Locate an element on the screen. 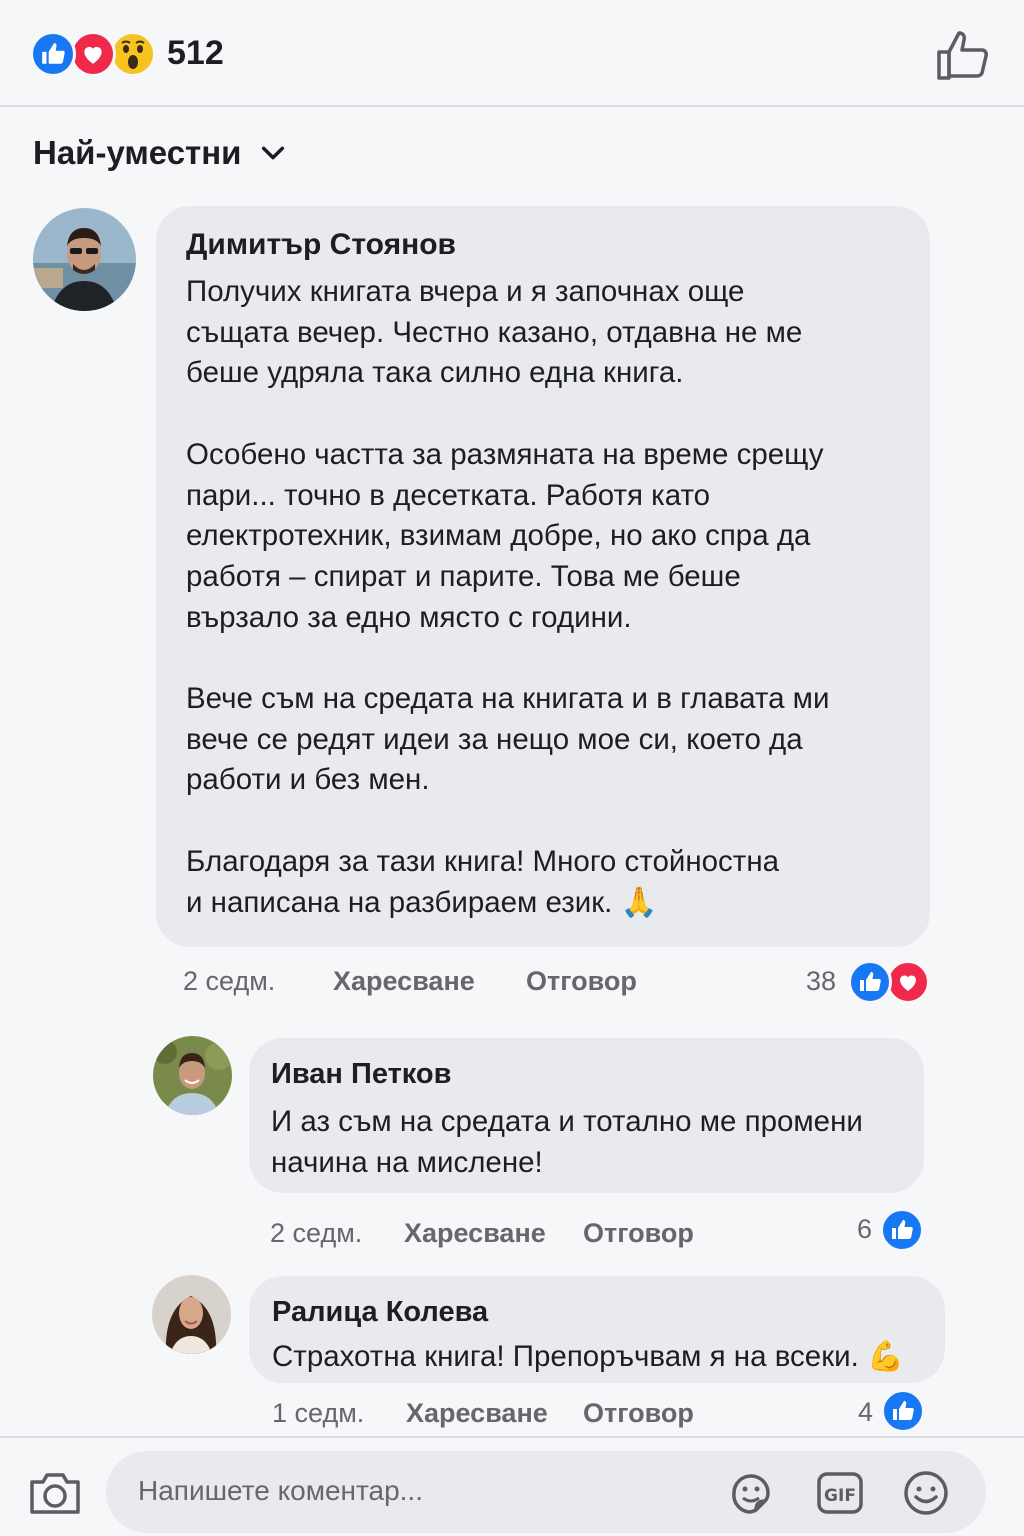 The height and width of the screenshot is (1536, 1024). reply-time: 1 седм. is located at coordinates (318, 1413).